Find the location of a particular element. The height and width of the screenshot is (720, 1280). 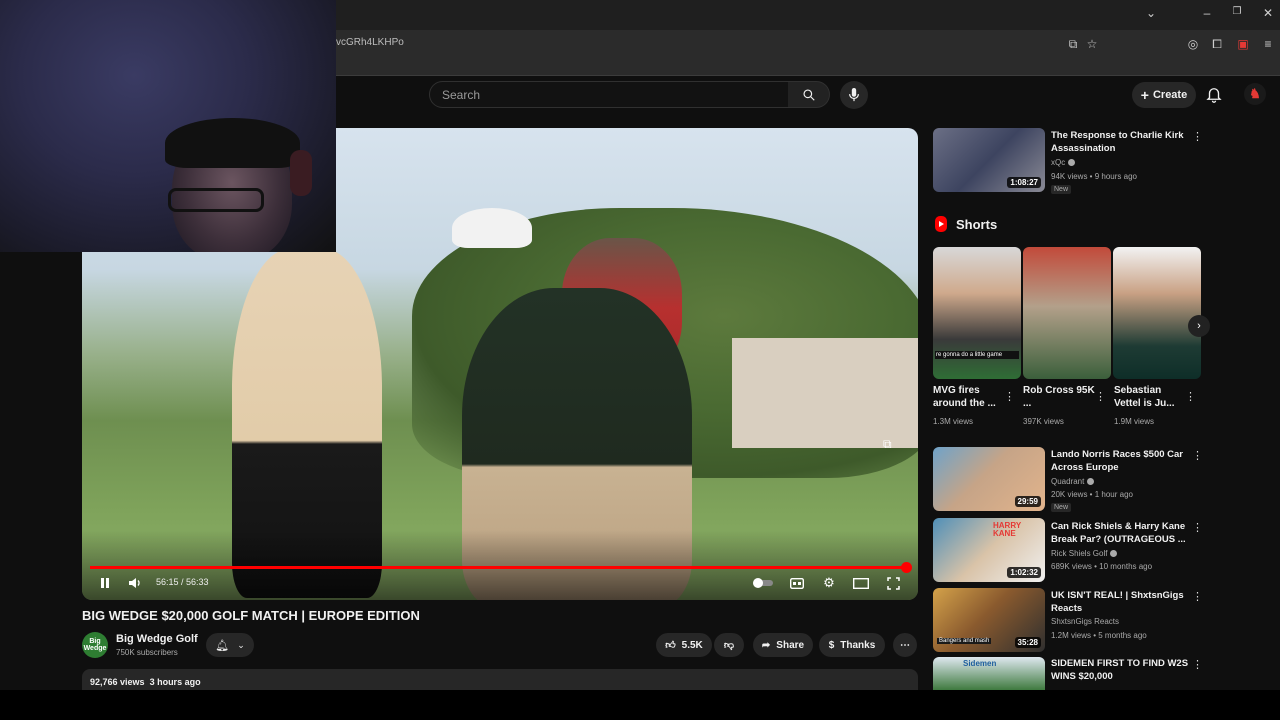

search-icon is located at coordinates (808, 94).